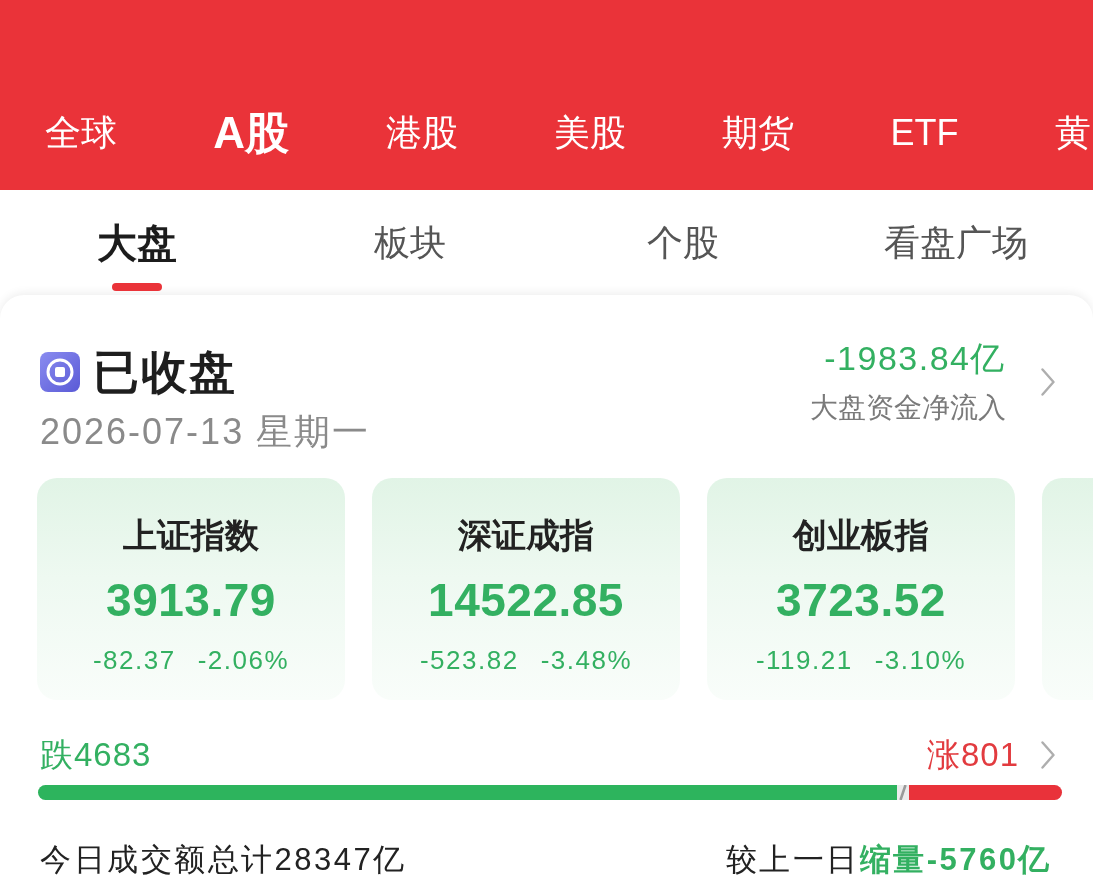  What do you see at coordinates (205, 432) in the screenshot?
I see `date-text: 2026-07-13 星期一` at bounding box center [205, 432].